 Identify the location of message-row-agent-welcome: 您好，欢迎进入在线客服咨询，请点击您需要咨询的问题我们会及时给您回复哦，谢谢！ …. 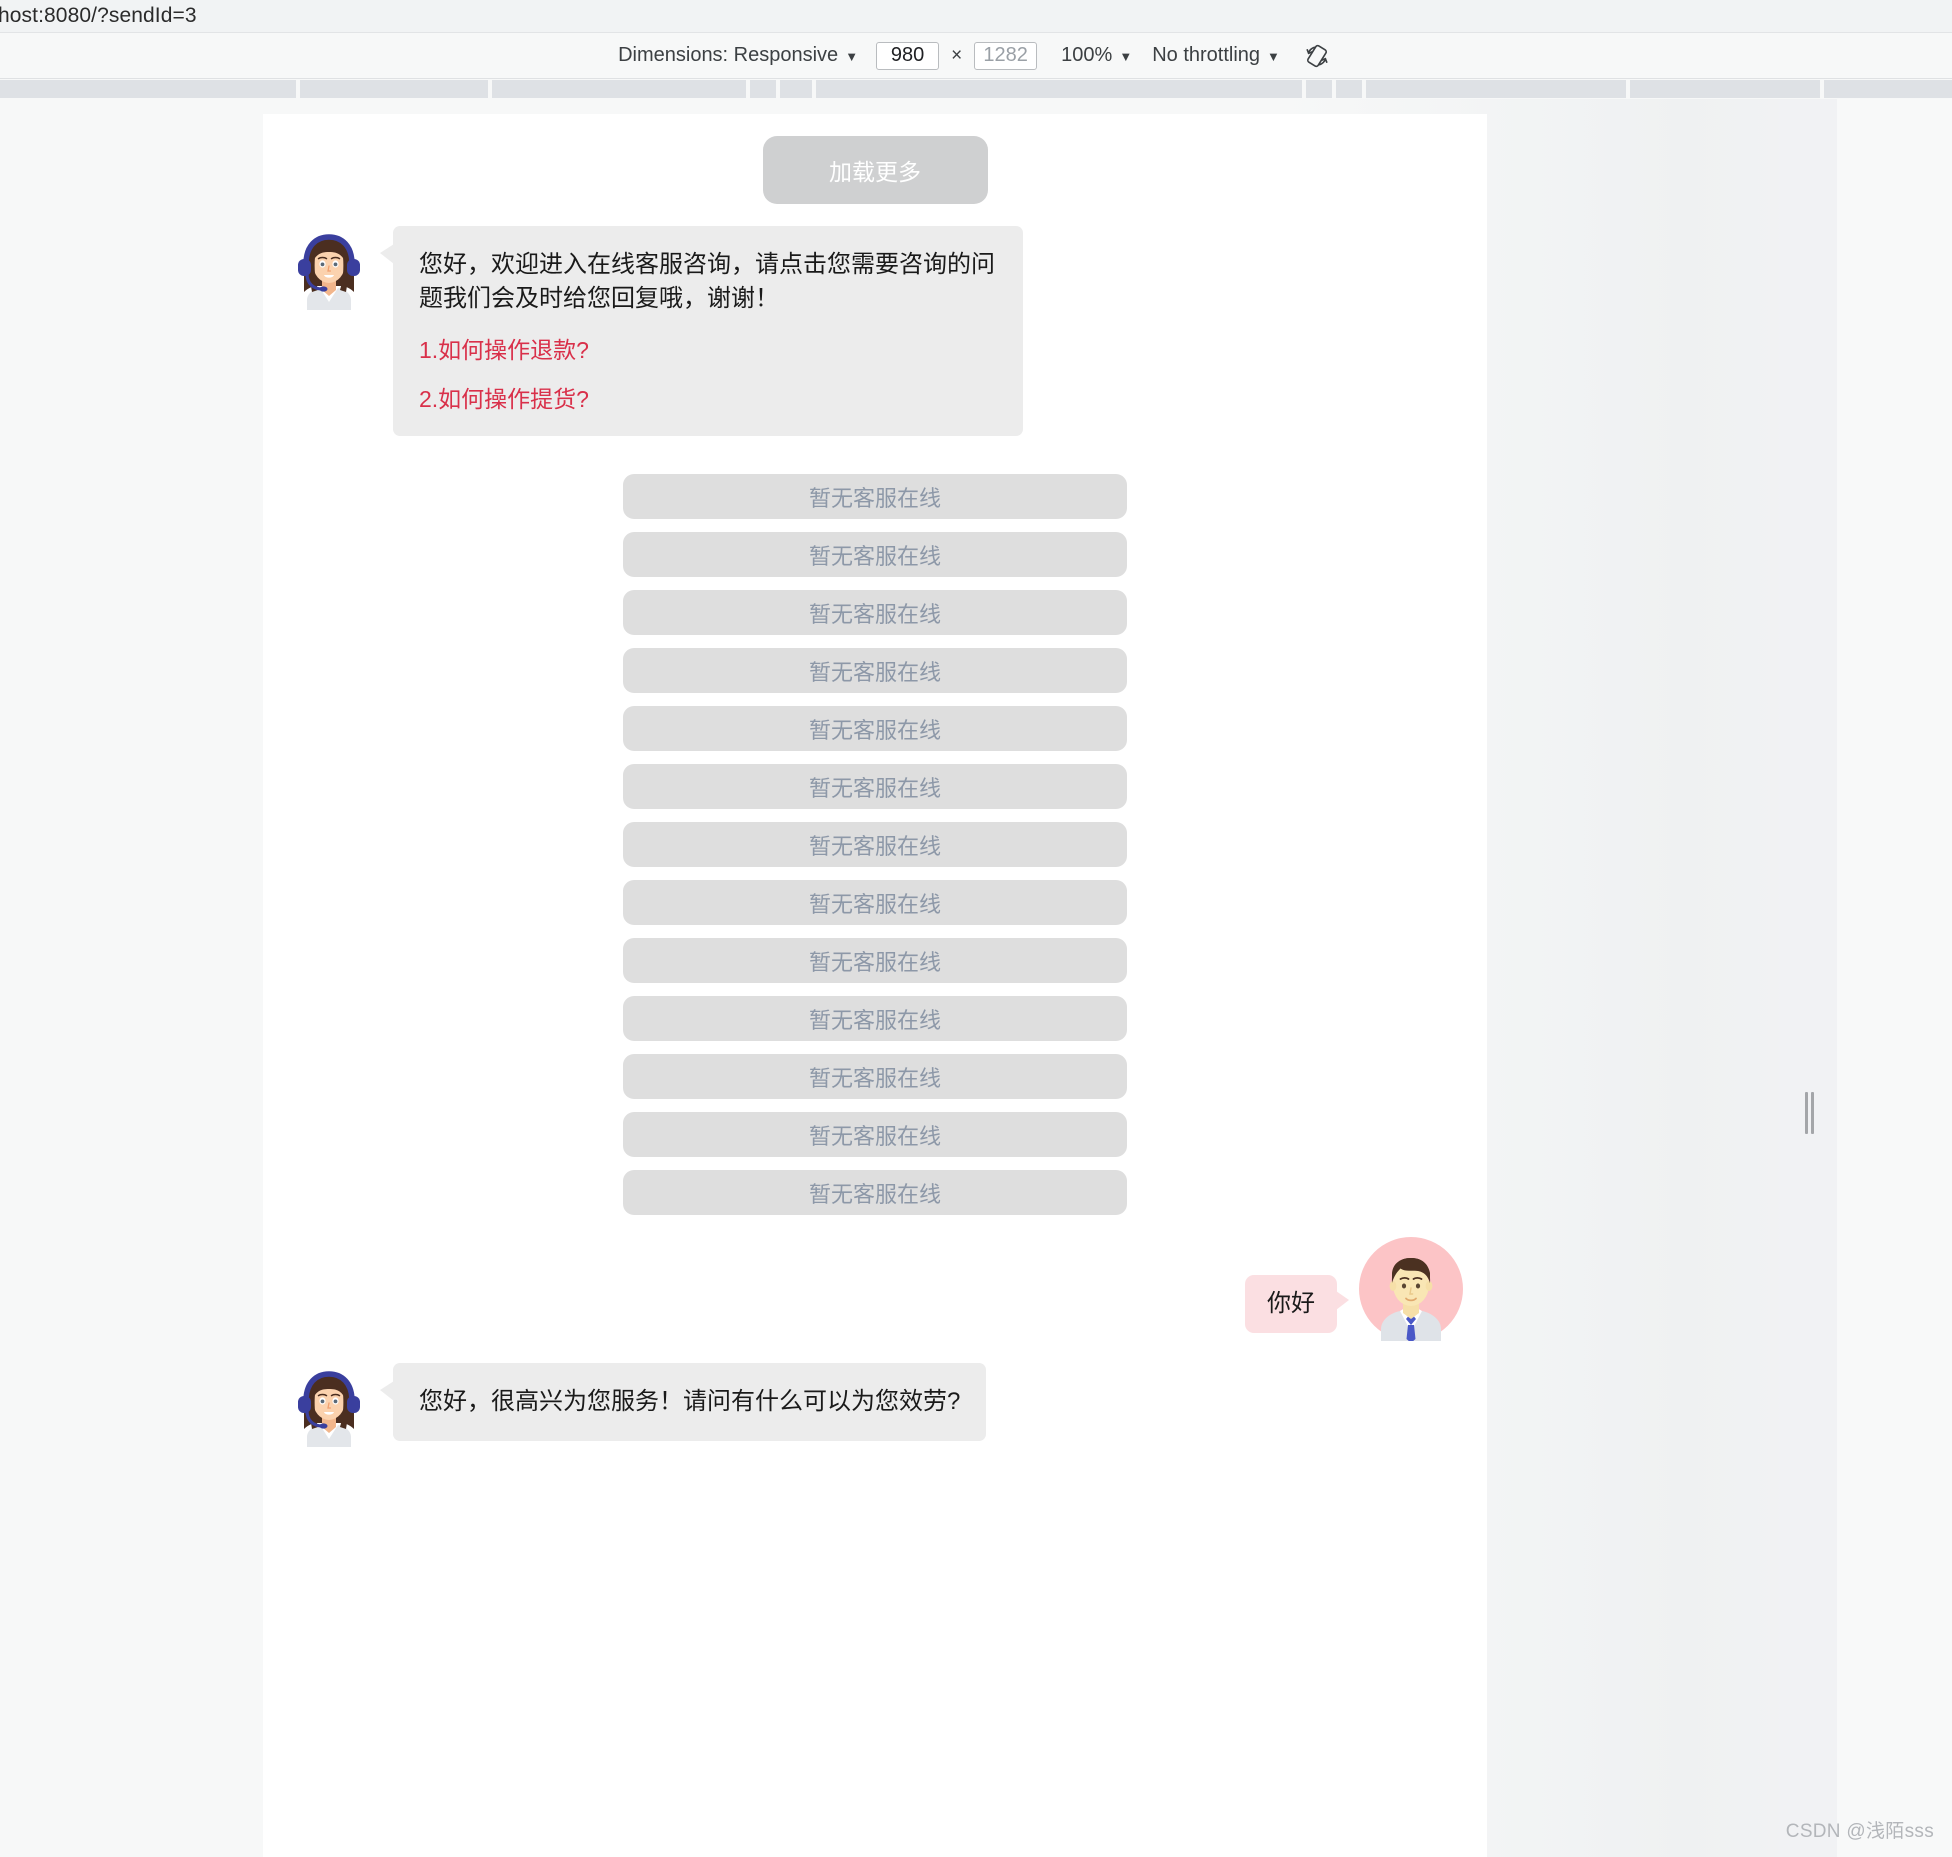
(875, 331).